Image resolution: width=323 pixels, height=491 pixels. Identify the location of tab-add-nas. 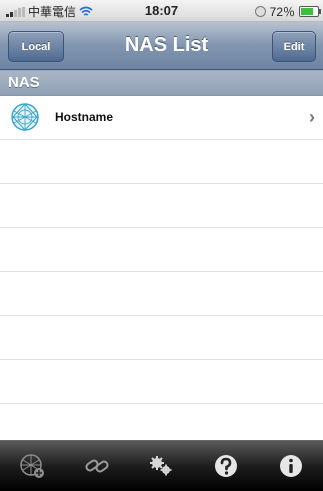
(32, 466).